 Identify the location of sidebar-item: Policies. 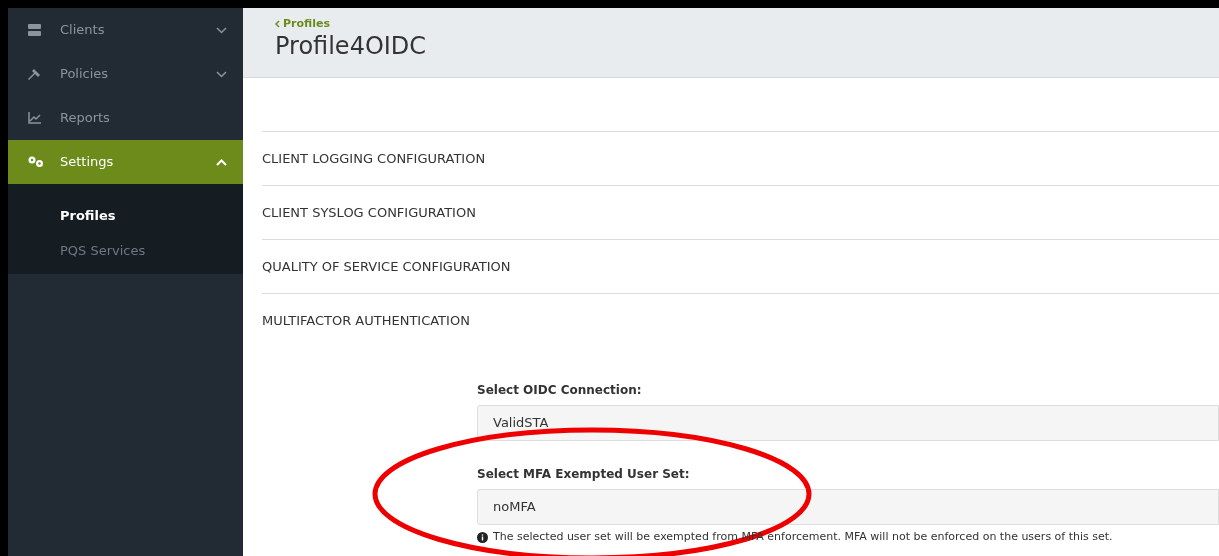
(125, 74).